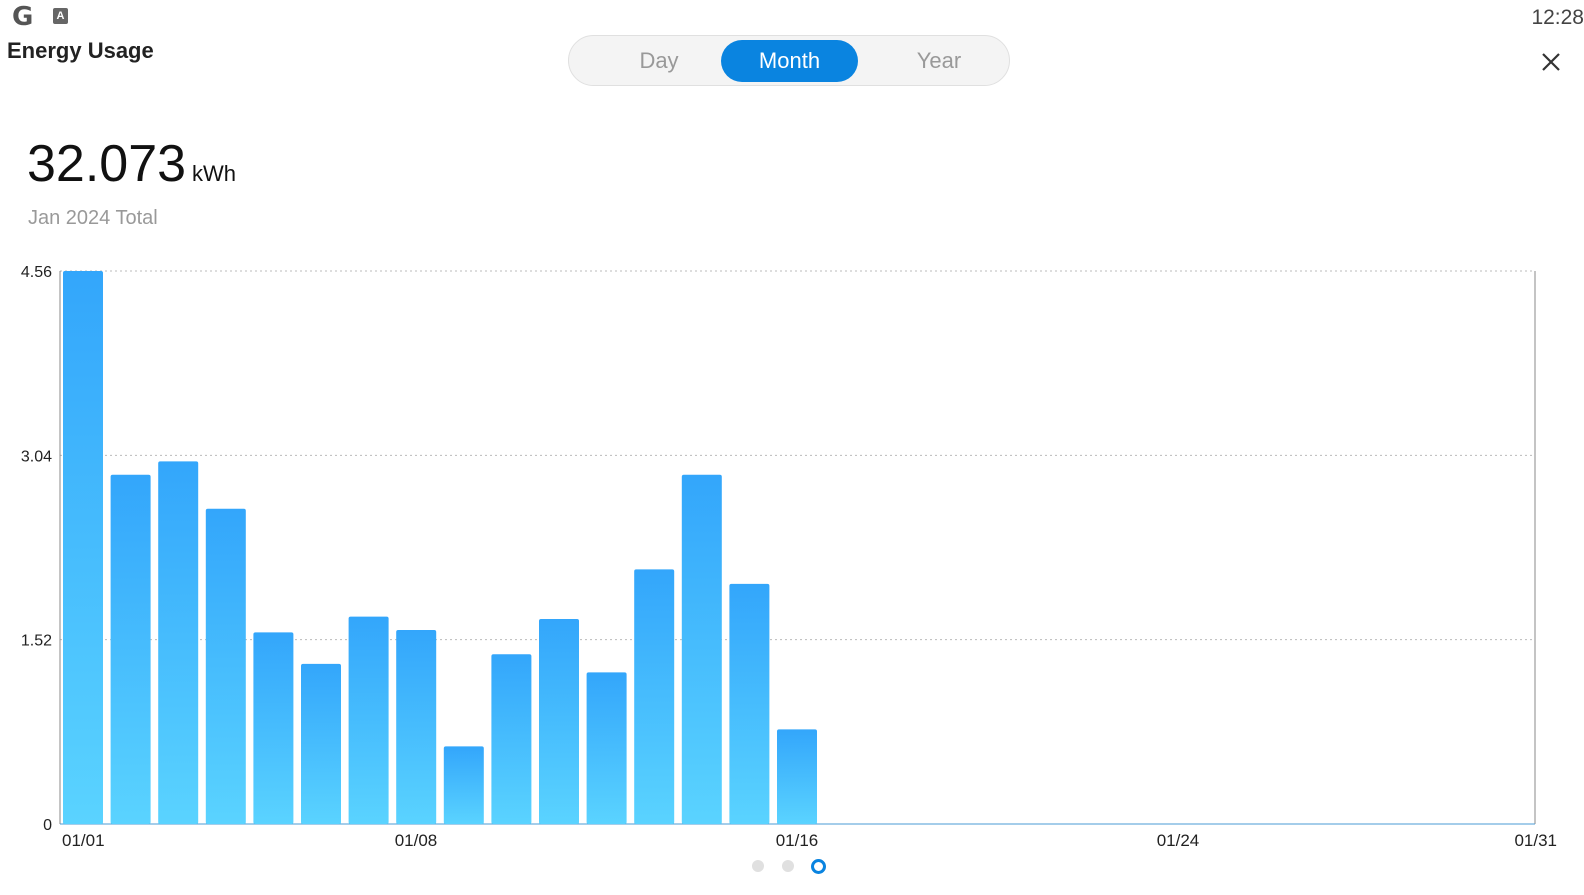 The width and height of the screenshot is (1584, 895). What do you see at coordinates (214, 173) in the screenshot?
I see `total-unit: kWh` at bounding box center [214, 173].